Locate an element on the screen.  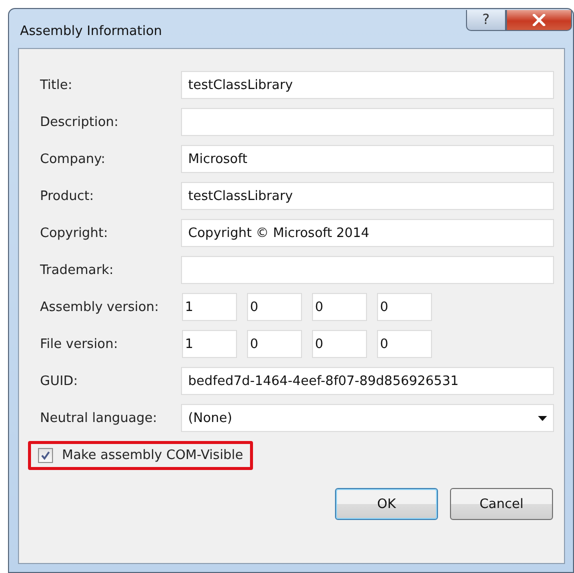
text-field: bedfed7d-1464-4eef-8f07-89d856926531 is located at coordinates (367, 381).